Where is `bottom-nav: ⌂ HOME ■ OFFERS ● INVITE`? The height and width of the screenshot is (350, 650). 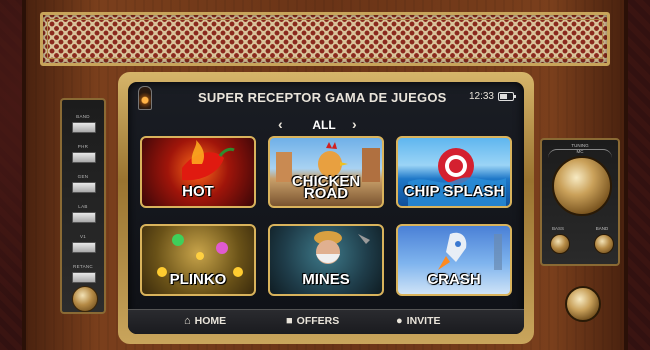 bottom-nav: ⌂ HOME ■ OFFERS ● INVITE is located at coordinates (326, 321).